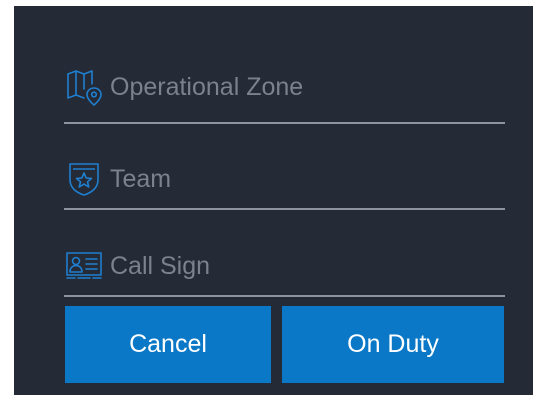 The width and height of the screenshot is (547, 402). Describe the element at coordinates (284, 267) in the screenshot. I see `call-sign-field: Call Sign` at that location.